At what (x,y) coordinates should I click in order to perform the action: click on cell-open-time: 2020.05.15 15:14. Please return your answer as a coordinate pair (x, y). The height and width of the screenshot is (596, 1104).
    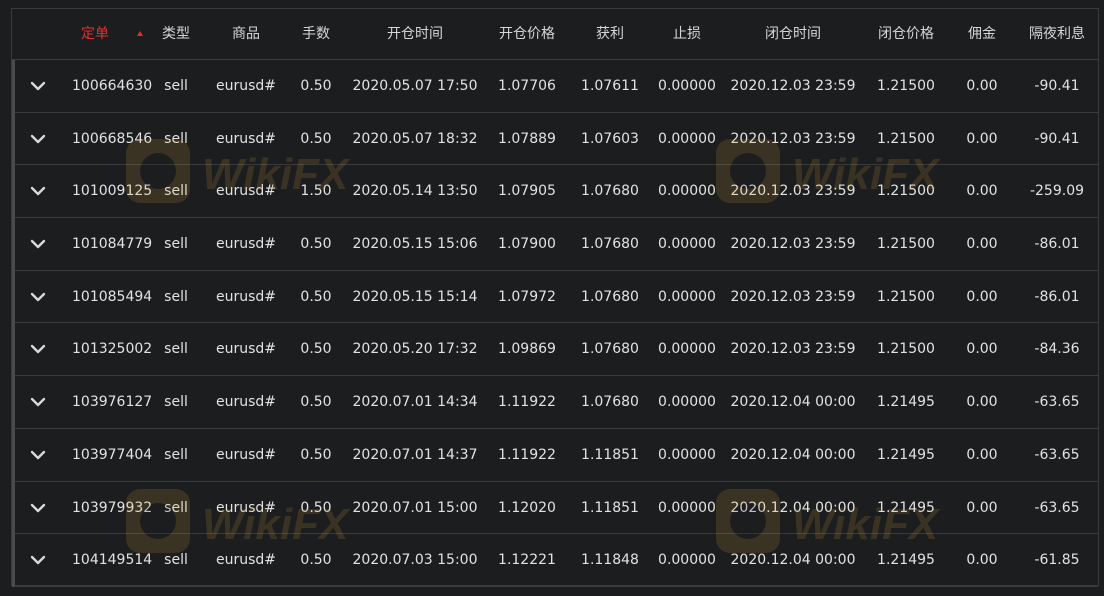
    Looking at the image, I should click on (415, 296).